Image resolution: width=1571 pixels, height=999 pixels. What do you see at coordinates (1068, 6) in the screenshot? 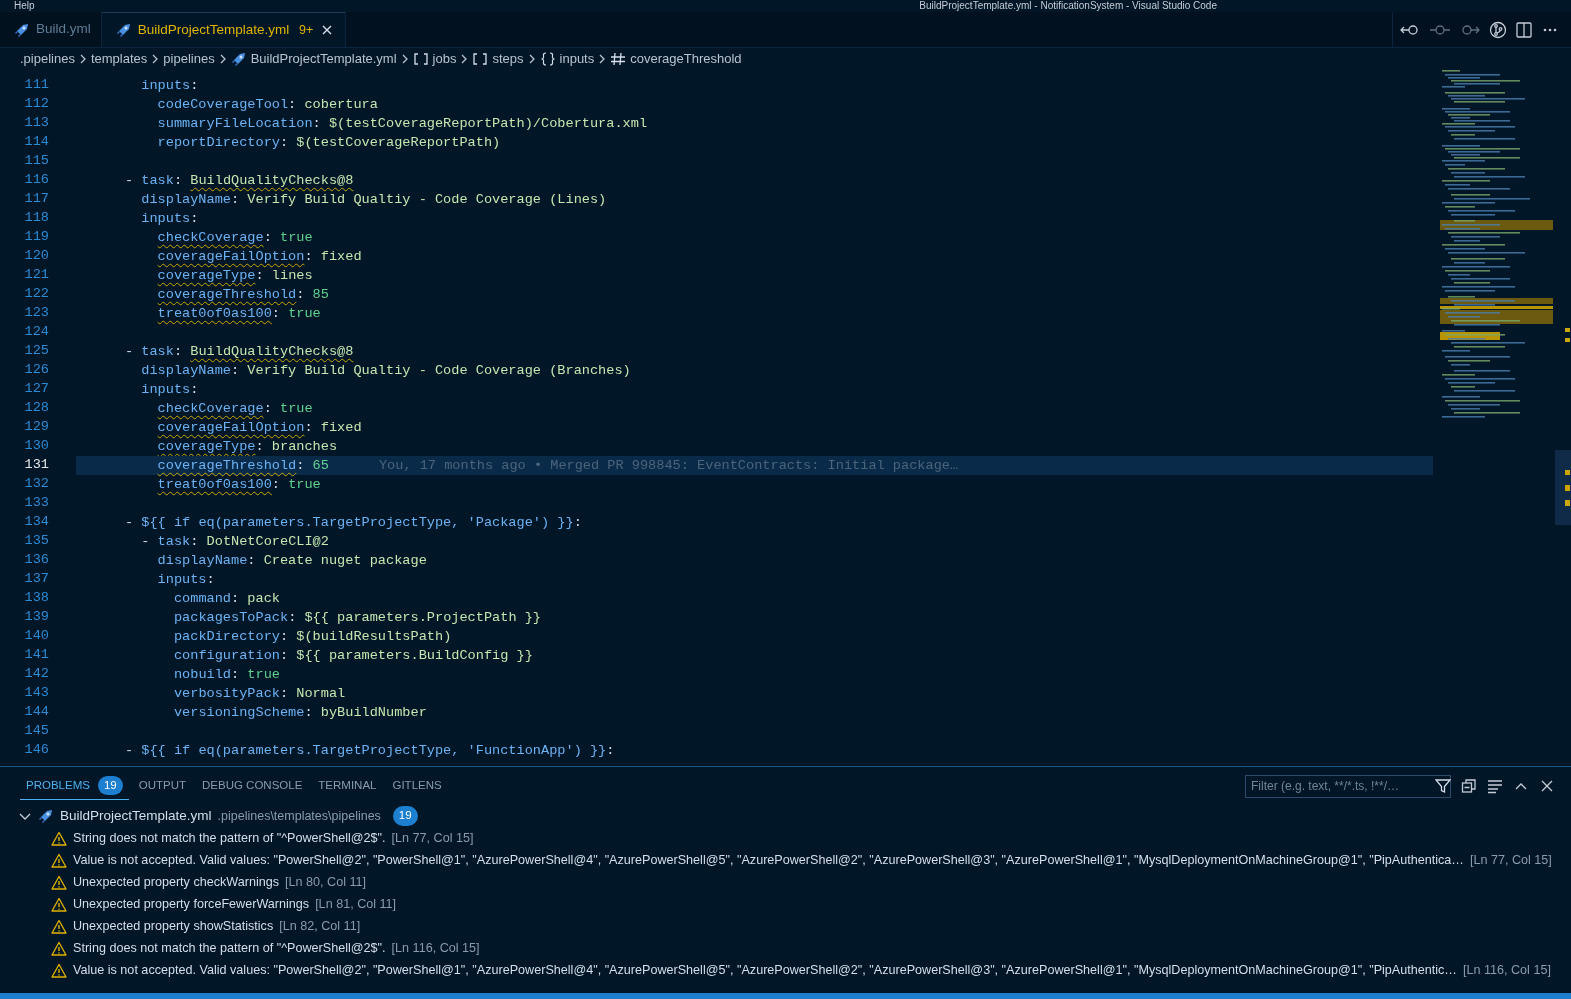
I see `window-title: BuildProjectTemplate.yml - NotificationSystem - Visual Studio Code` at bounding box center [1068, 6].